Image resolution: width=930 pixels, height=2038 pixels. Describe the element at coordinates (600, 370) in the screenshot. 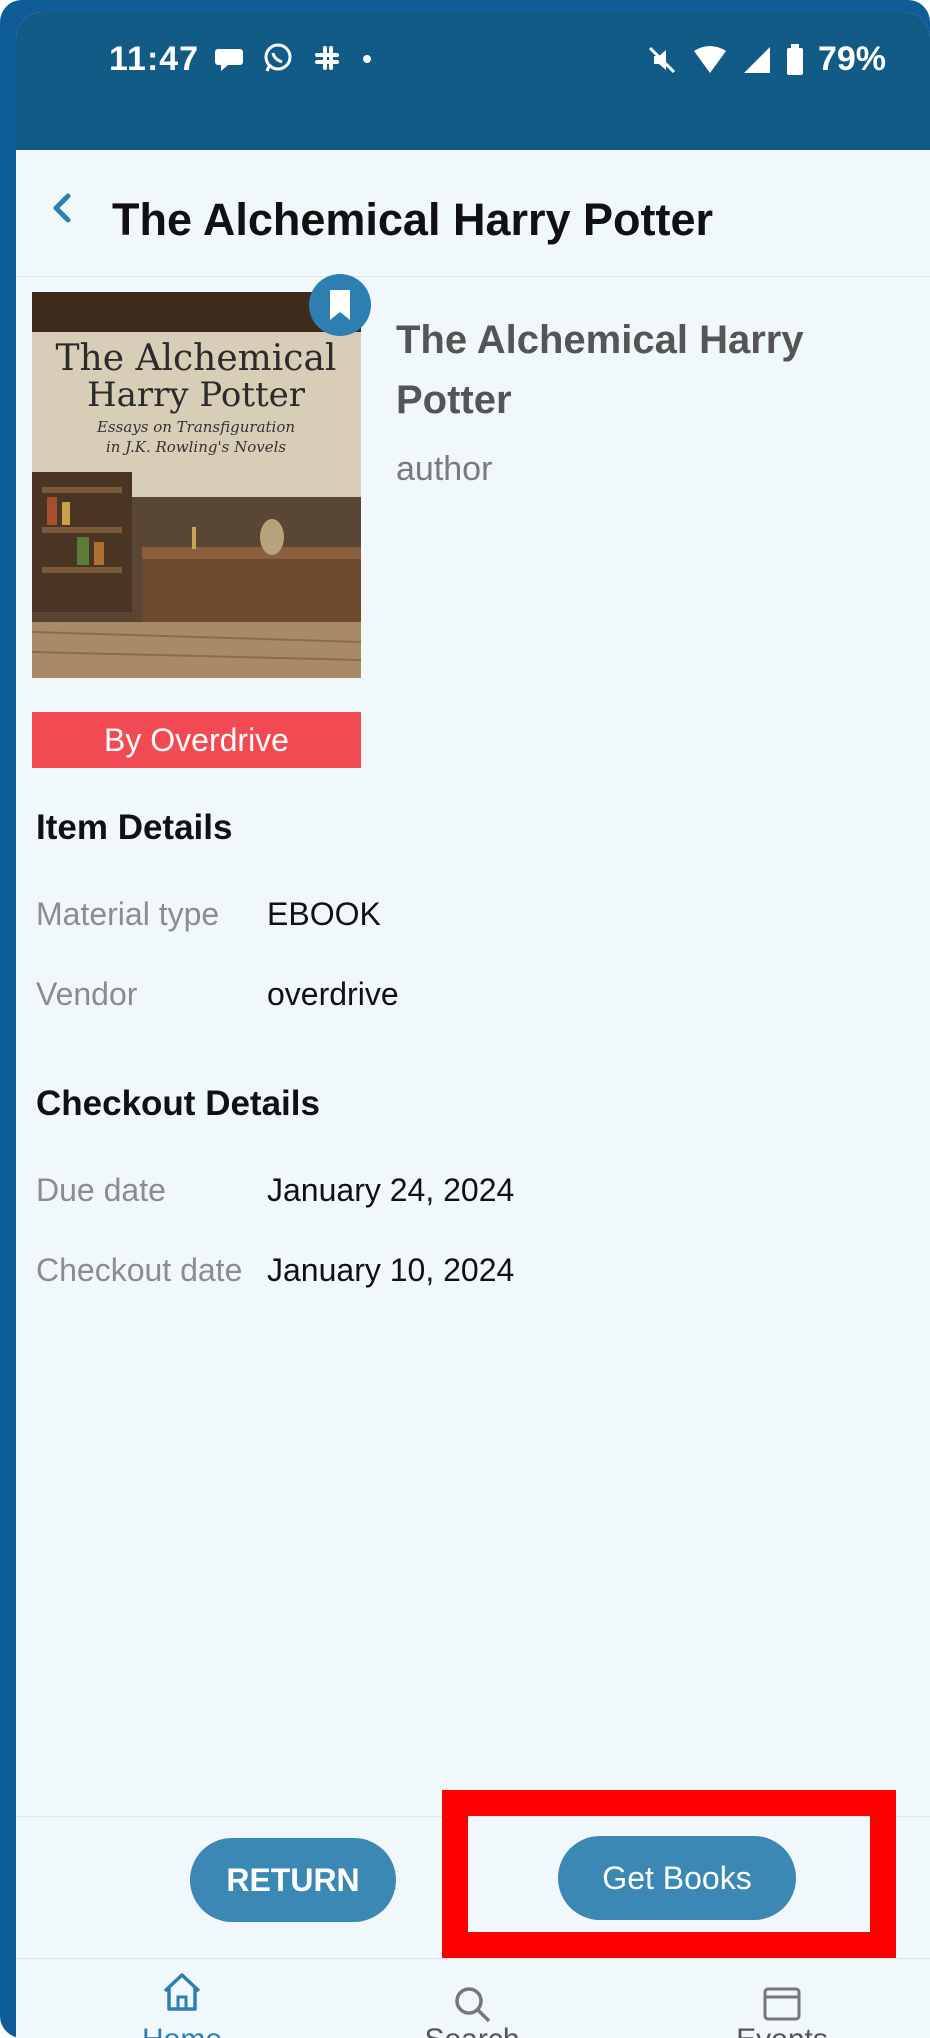

I see `book-title: The Alchemical Harry Potter` at that location.